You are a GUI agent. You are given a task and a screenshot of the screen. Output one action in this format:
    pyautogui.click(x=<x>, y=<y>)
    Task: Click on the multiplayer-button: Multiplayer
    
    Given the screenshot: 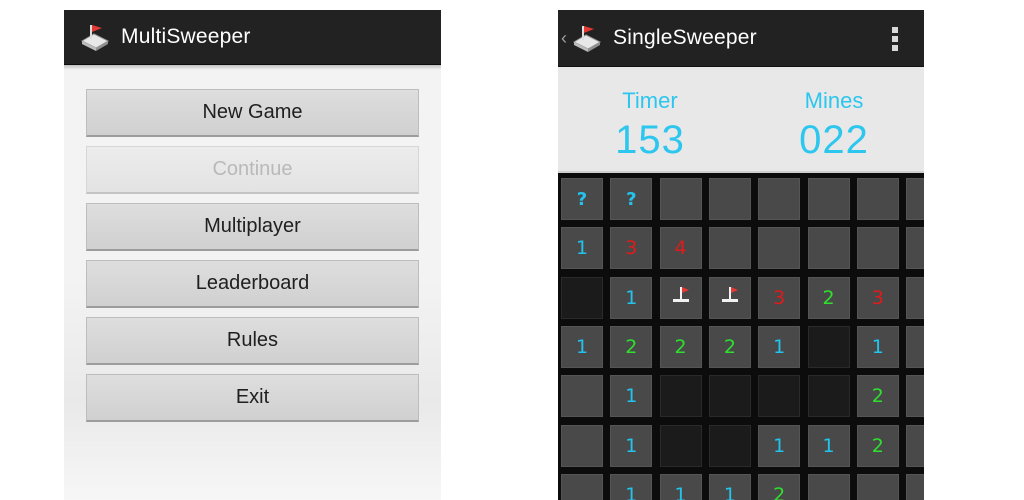 What is the action you would take?
    pyautogui.click(x=252, y=227)
    